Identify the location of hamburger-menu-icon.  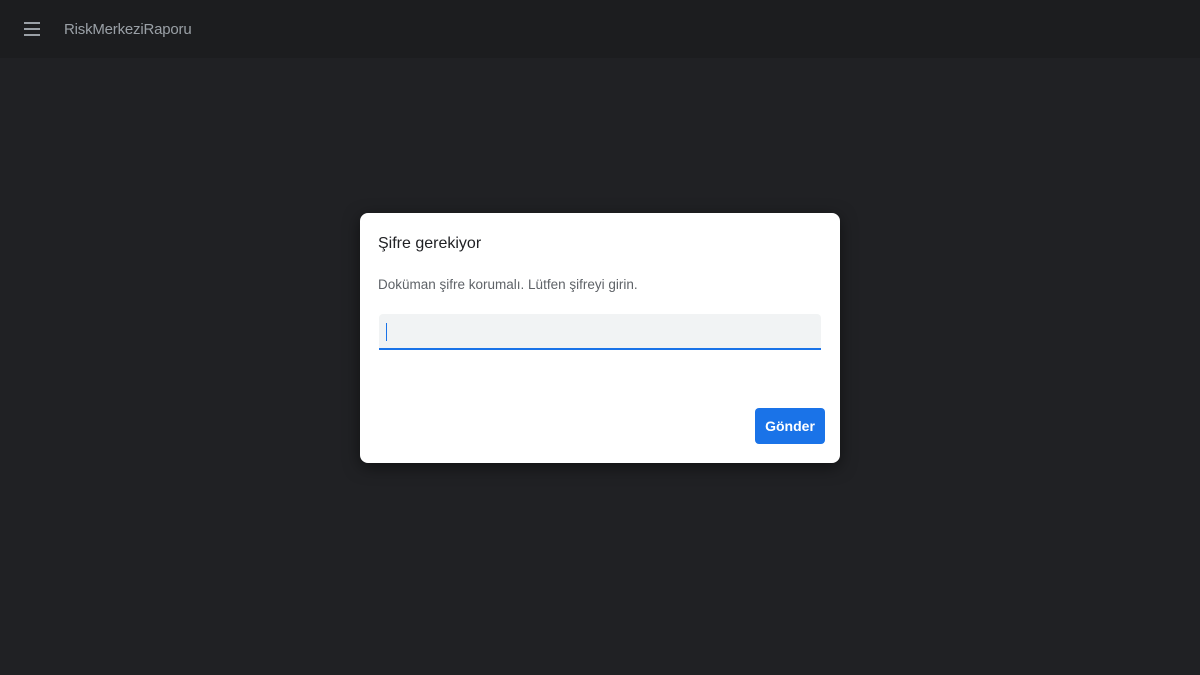
(32, 29).